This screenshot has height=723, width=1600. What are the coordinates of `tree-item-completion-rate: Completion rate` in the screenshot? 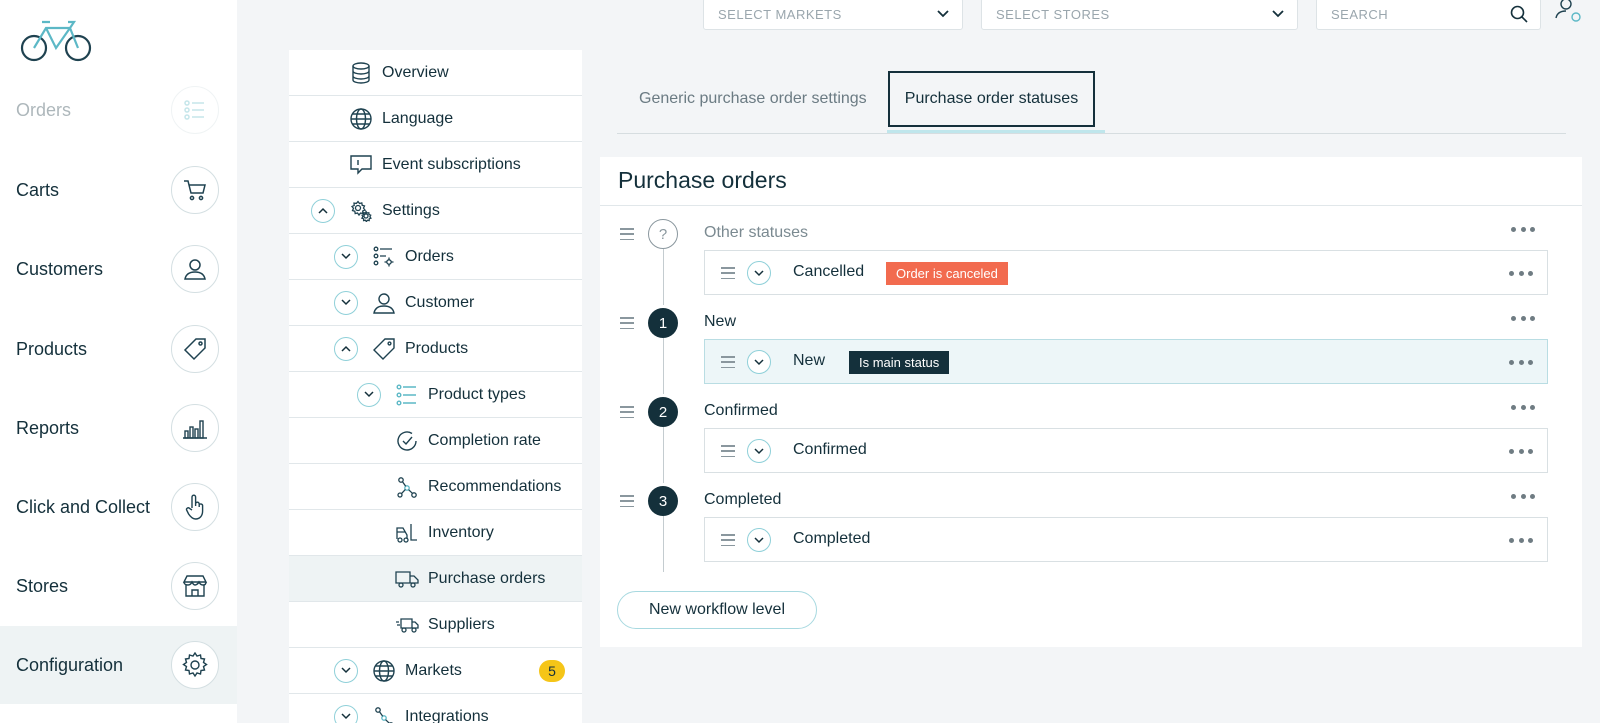 It's located at (435, 441).